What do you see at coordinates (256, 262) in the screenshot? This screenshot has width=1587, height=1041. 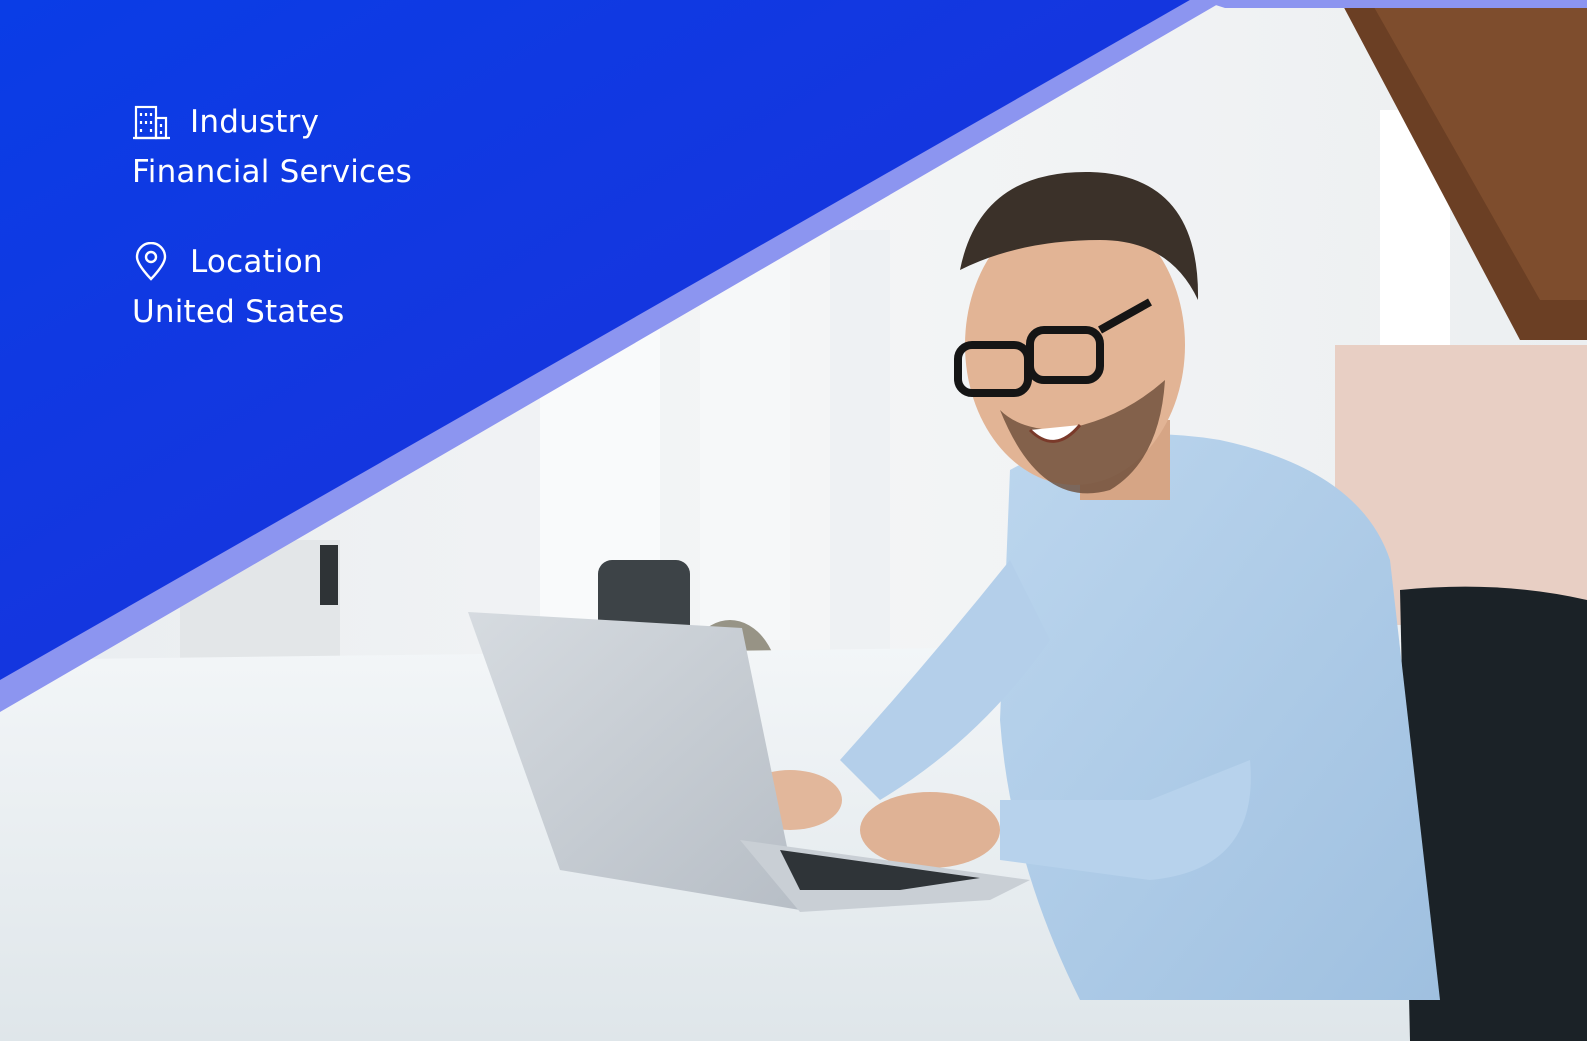 I see `location-label: Location` at bounding box center [256, 262].